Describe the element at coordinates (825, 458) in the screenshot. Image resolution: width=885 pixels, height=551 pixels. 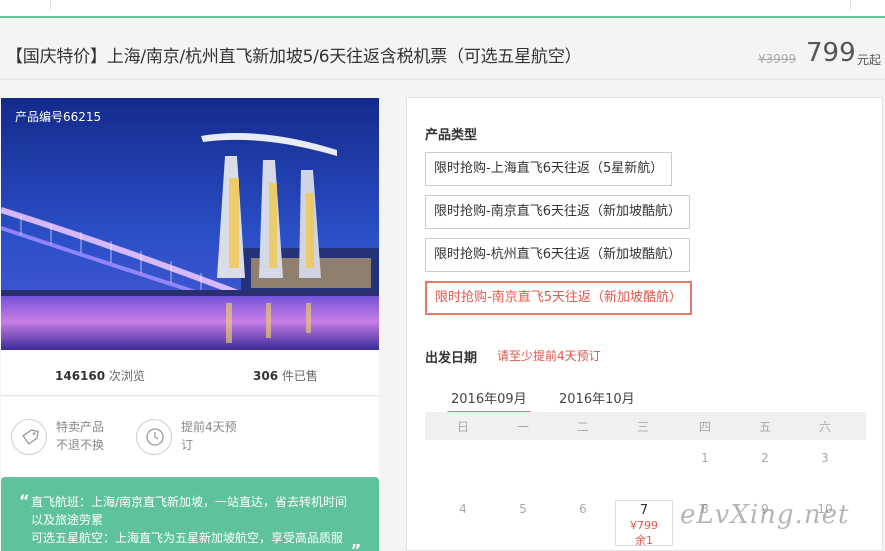
I see `calendar-day: 3` at that location.